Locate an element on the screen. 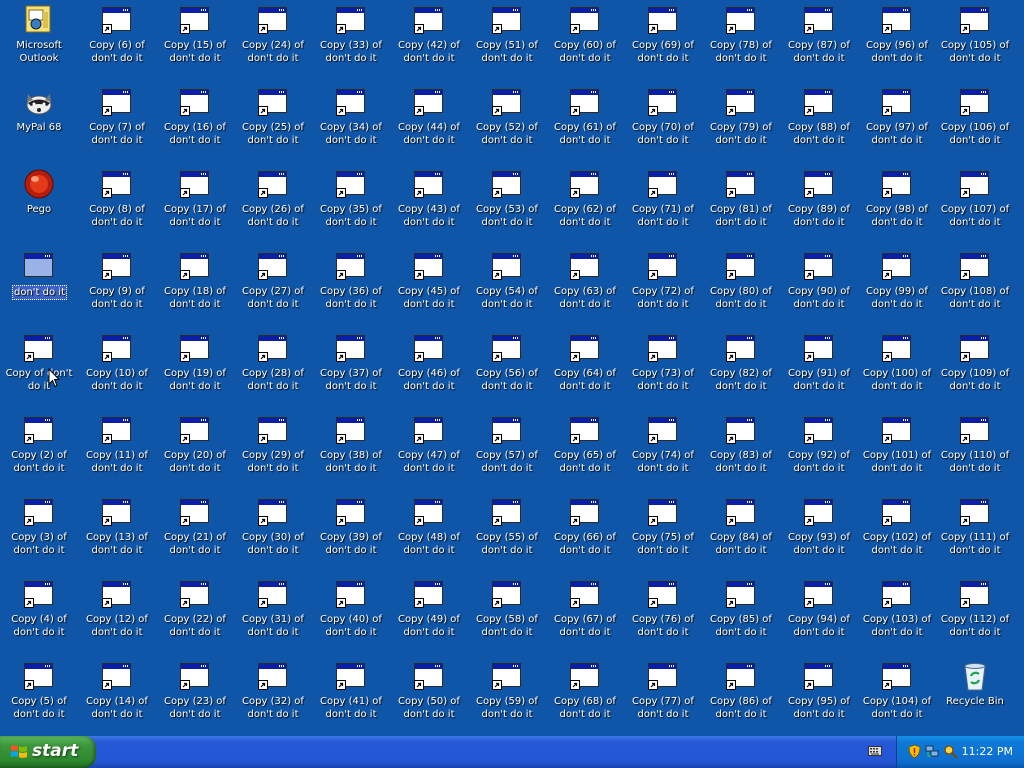  desktop-shortcut: Copy (13) of don't do it is located at coordinates (117, 533).